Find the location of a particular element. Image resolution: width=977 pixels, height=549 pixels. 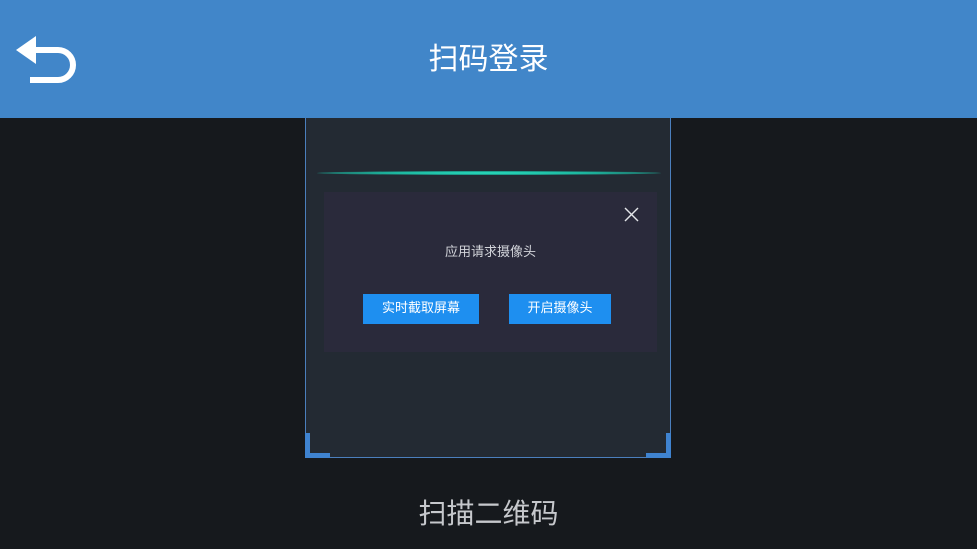

frame-corner-bottom-left is located at coordinates (317, 445).